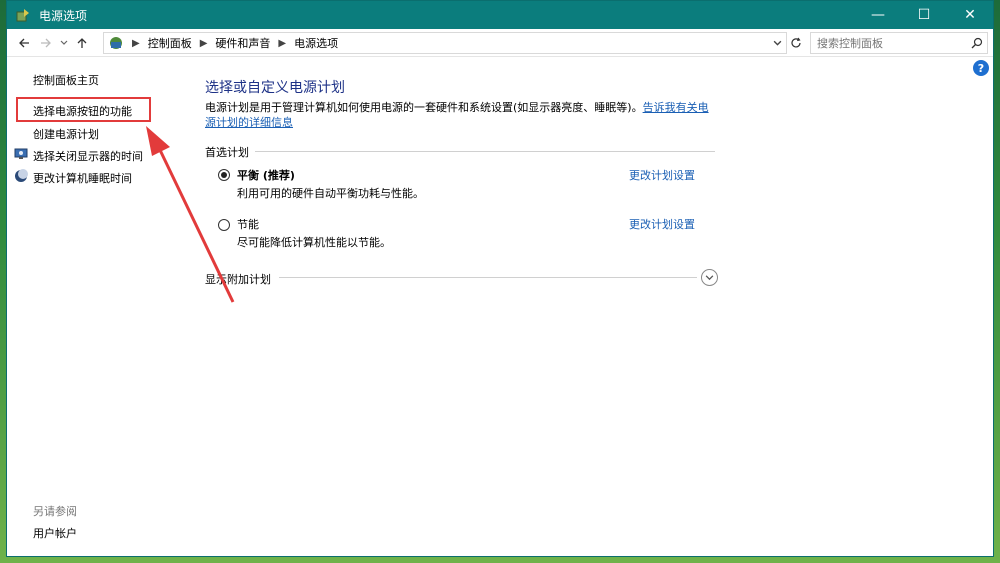 The height and width of the screenshot is (563, 1000). What do you see at coordinates (21, 175) in the screenshot?
I see `moon-icon` at bounding box center [21, 175].